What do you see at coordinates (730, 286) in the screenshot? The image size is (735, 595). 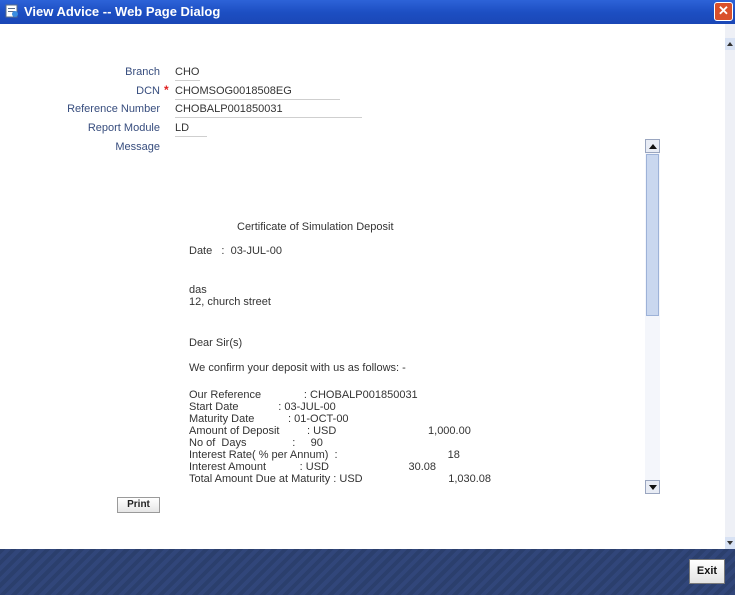 I see `page-scrollbar` at bounding box center [730, 286].